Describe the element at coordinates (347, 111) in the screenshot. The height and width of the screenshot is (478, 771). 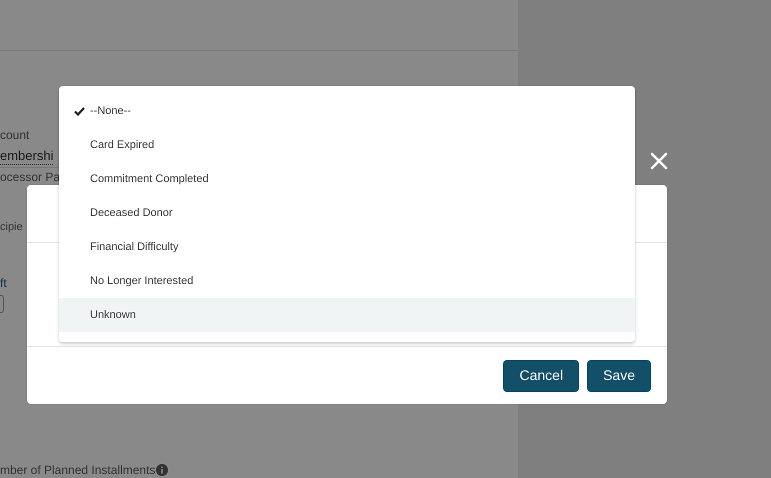
I see `dropdown-option: --None--` at that location.